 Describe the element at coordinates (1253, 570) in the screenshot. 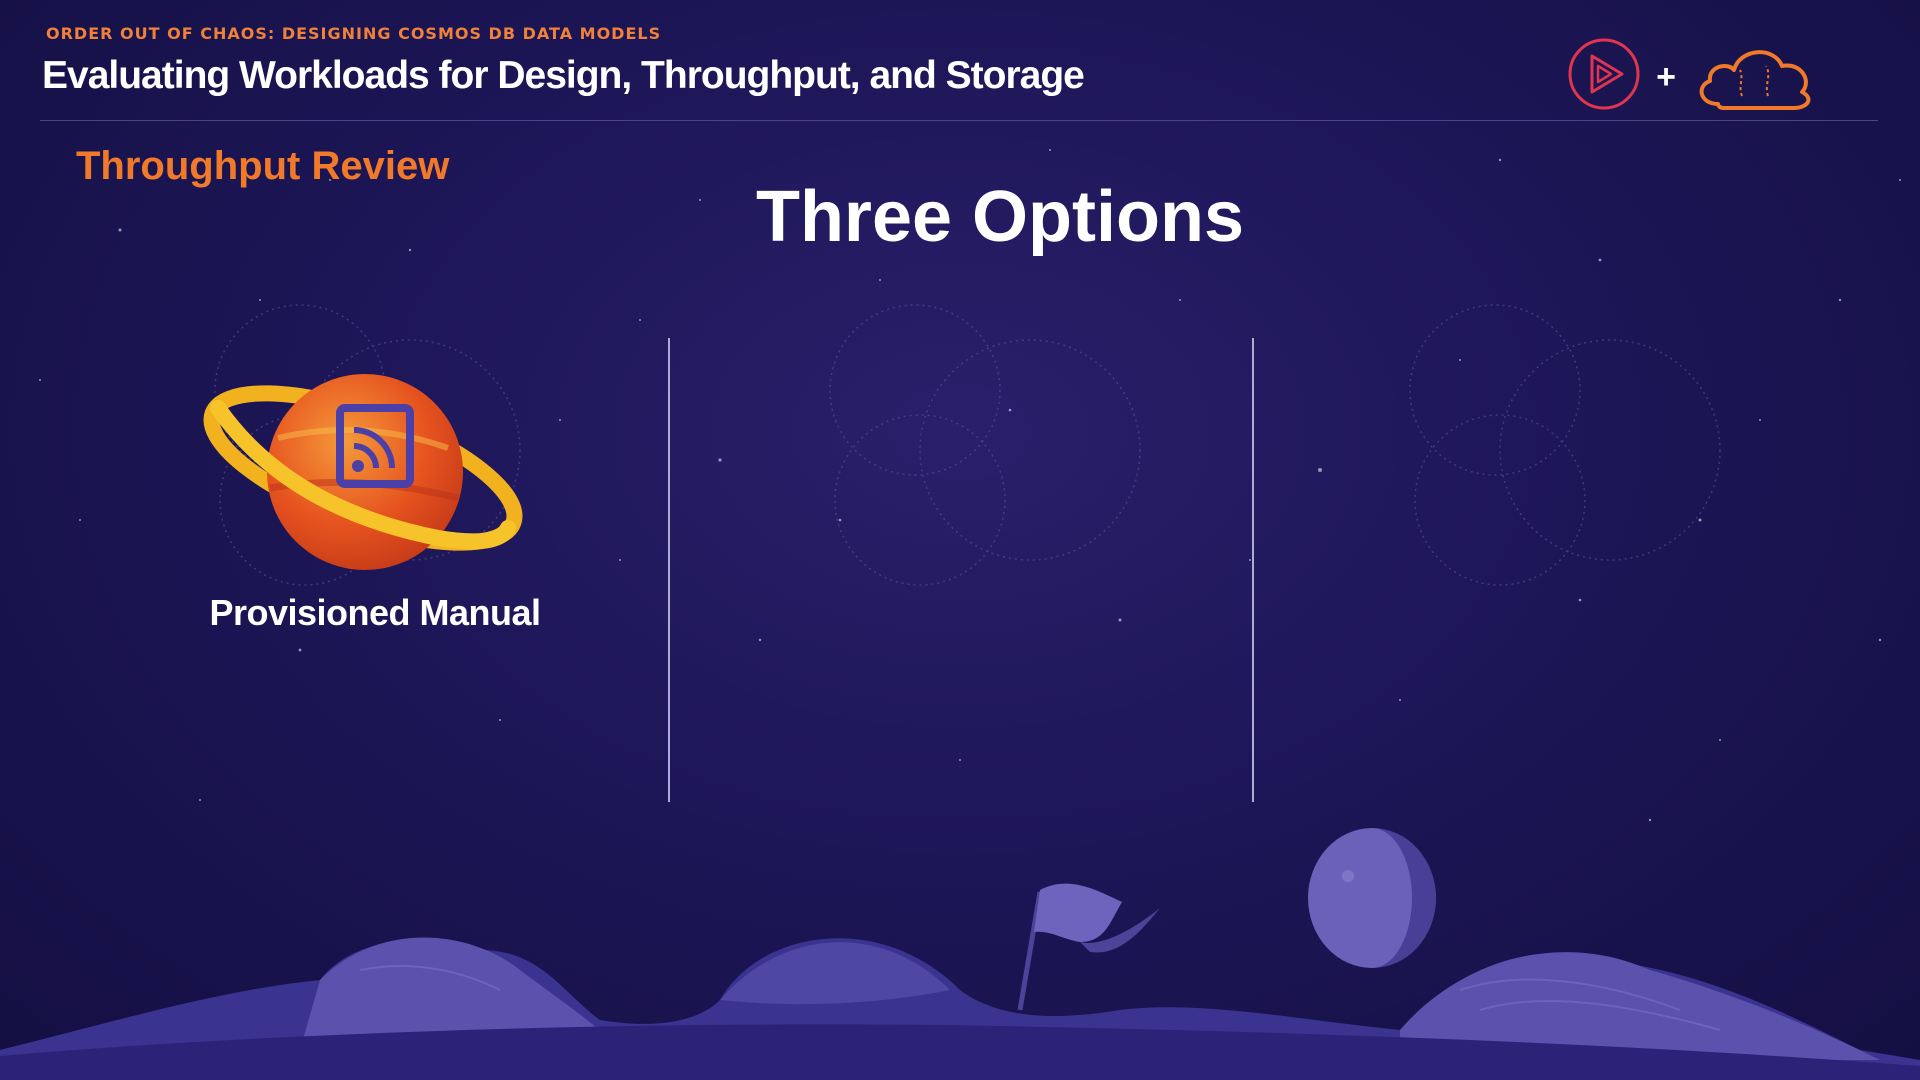

I see `column-divider-right` at that location.